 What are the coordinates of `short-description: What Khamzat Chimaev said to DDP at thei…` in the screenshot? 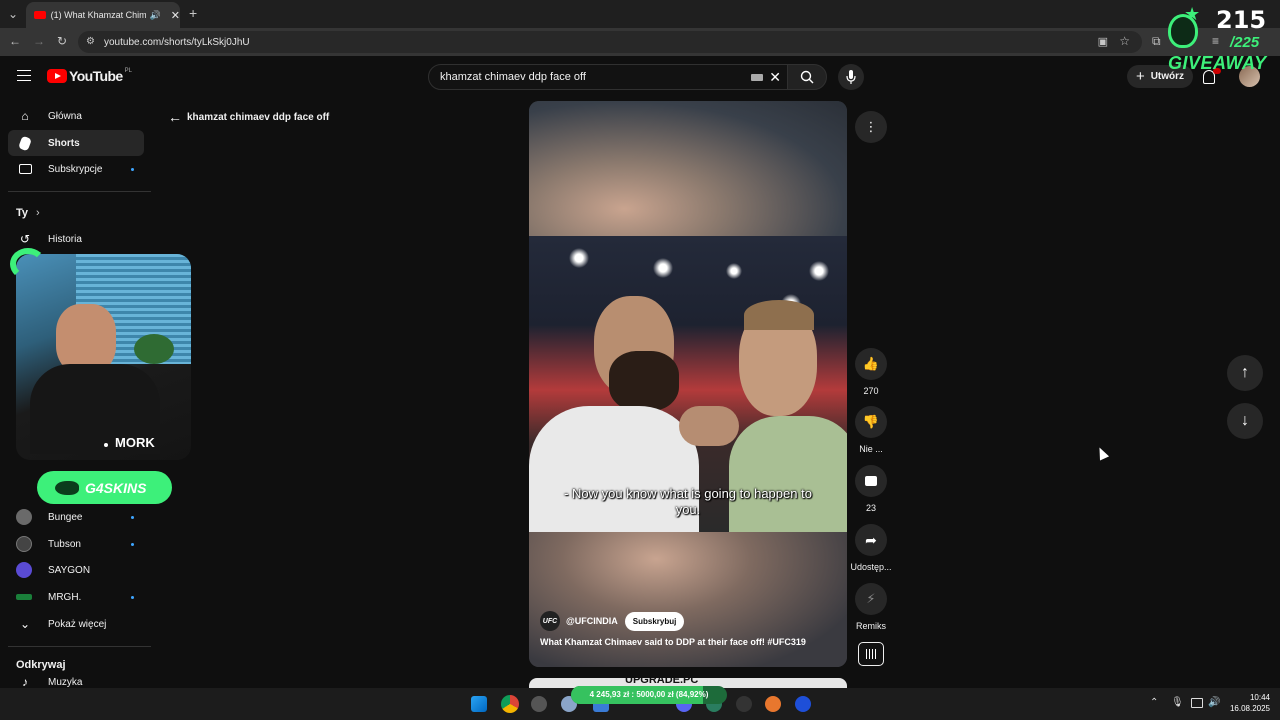 It's located at (673, 642).